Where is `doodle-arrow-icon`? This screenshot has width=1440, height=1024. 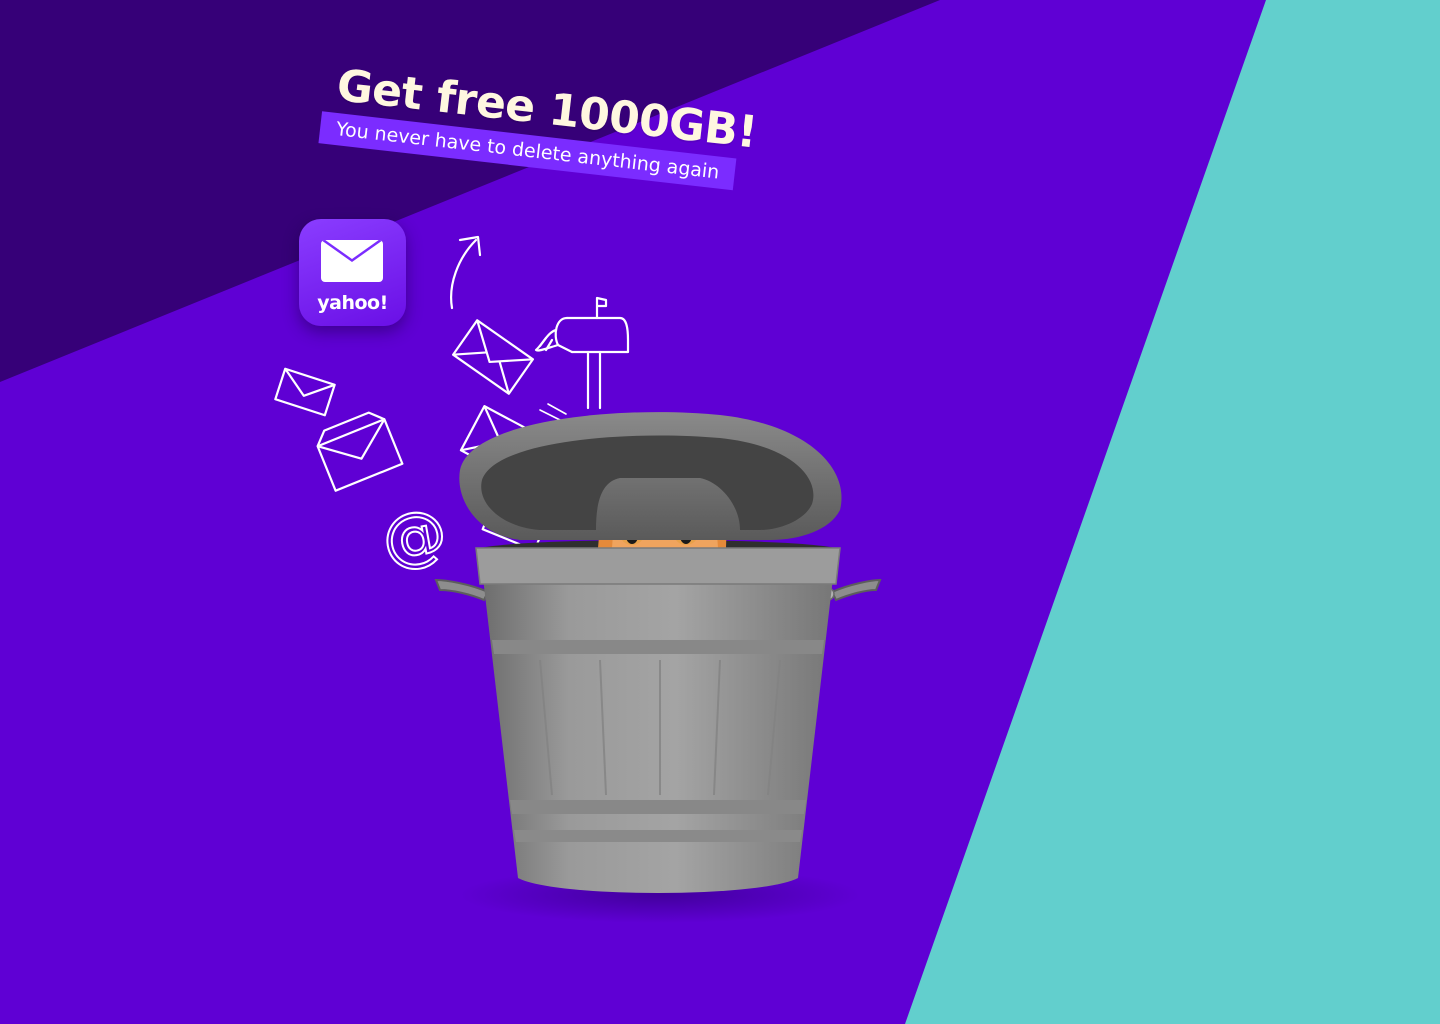
doodle-arrow-icon is located at coordinates (466, 272).